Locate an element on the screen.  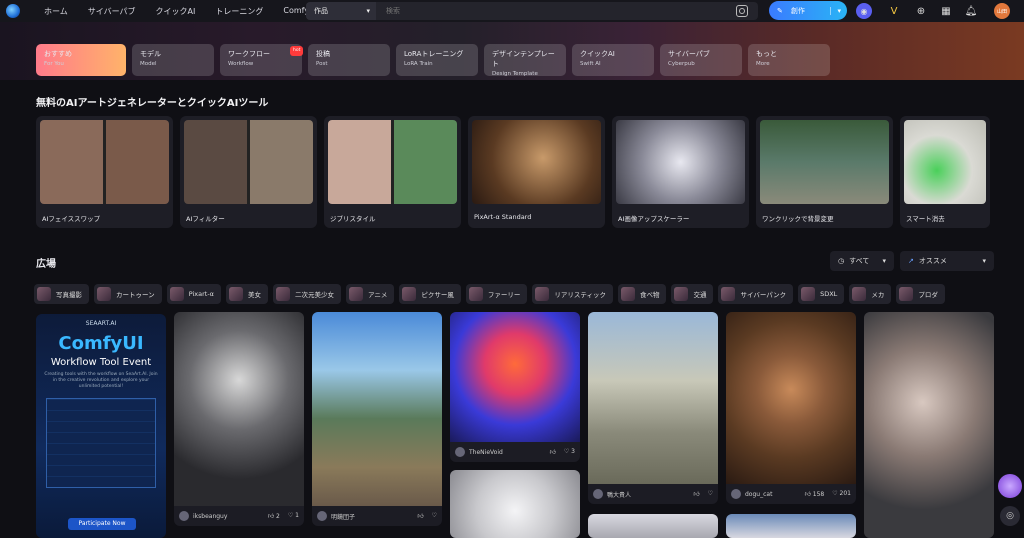
create-button: ✎ 創作 ▾ is located at coordinates (808, 10).